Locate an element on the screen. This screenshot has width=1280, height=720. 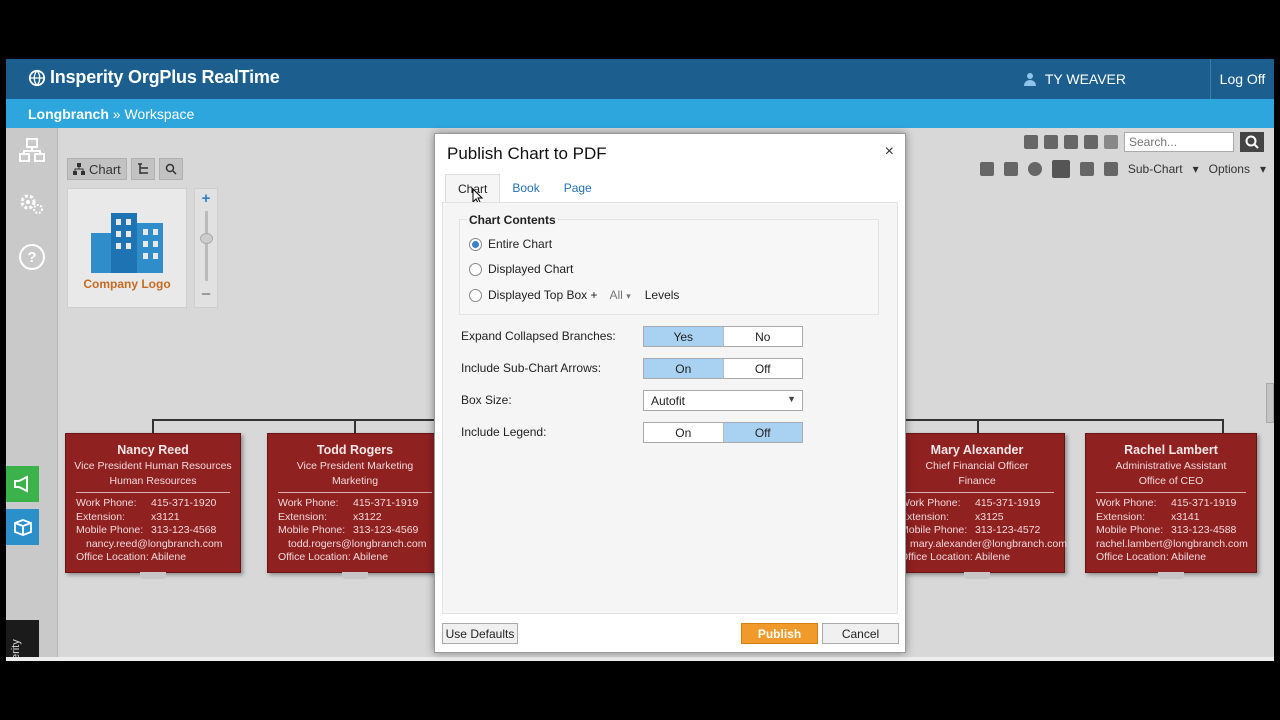
cancel-button: Cancel is located at coordinates (860, 633).